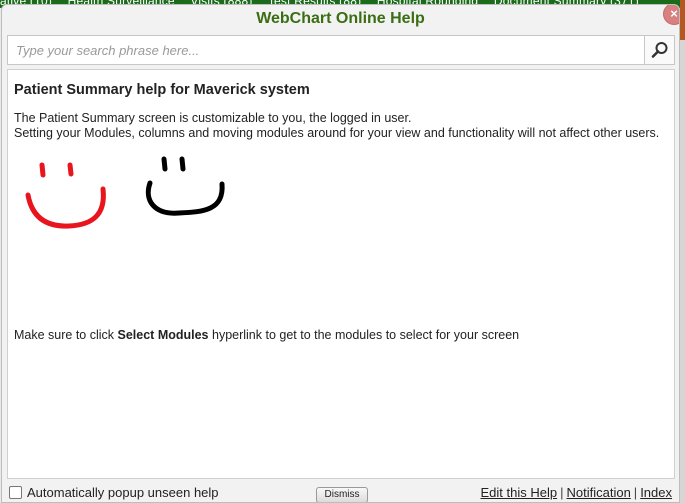 Image resolution: width=685 pixels, height=503 pixels. What do you see at coordinates (674, 13) in the screenshot?
I see `close-icon: ×` at bounding box center [674, 13].